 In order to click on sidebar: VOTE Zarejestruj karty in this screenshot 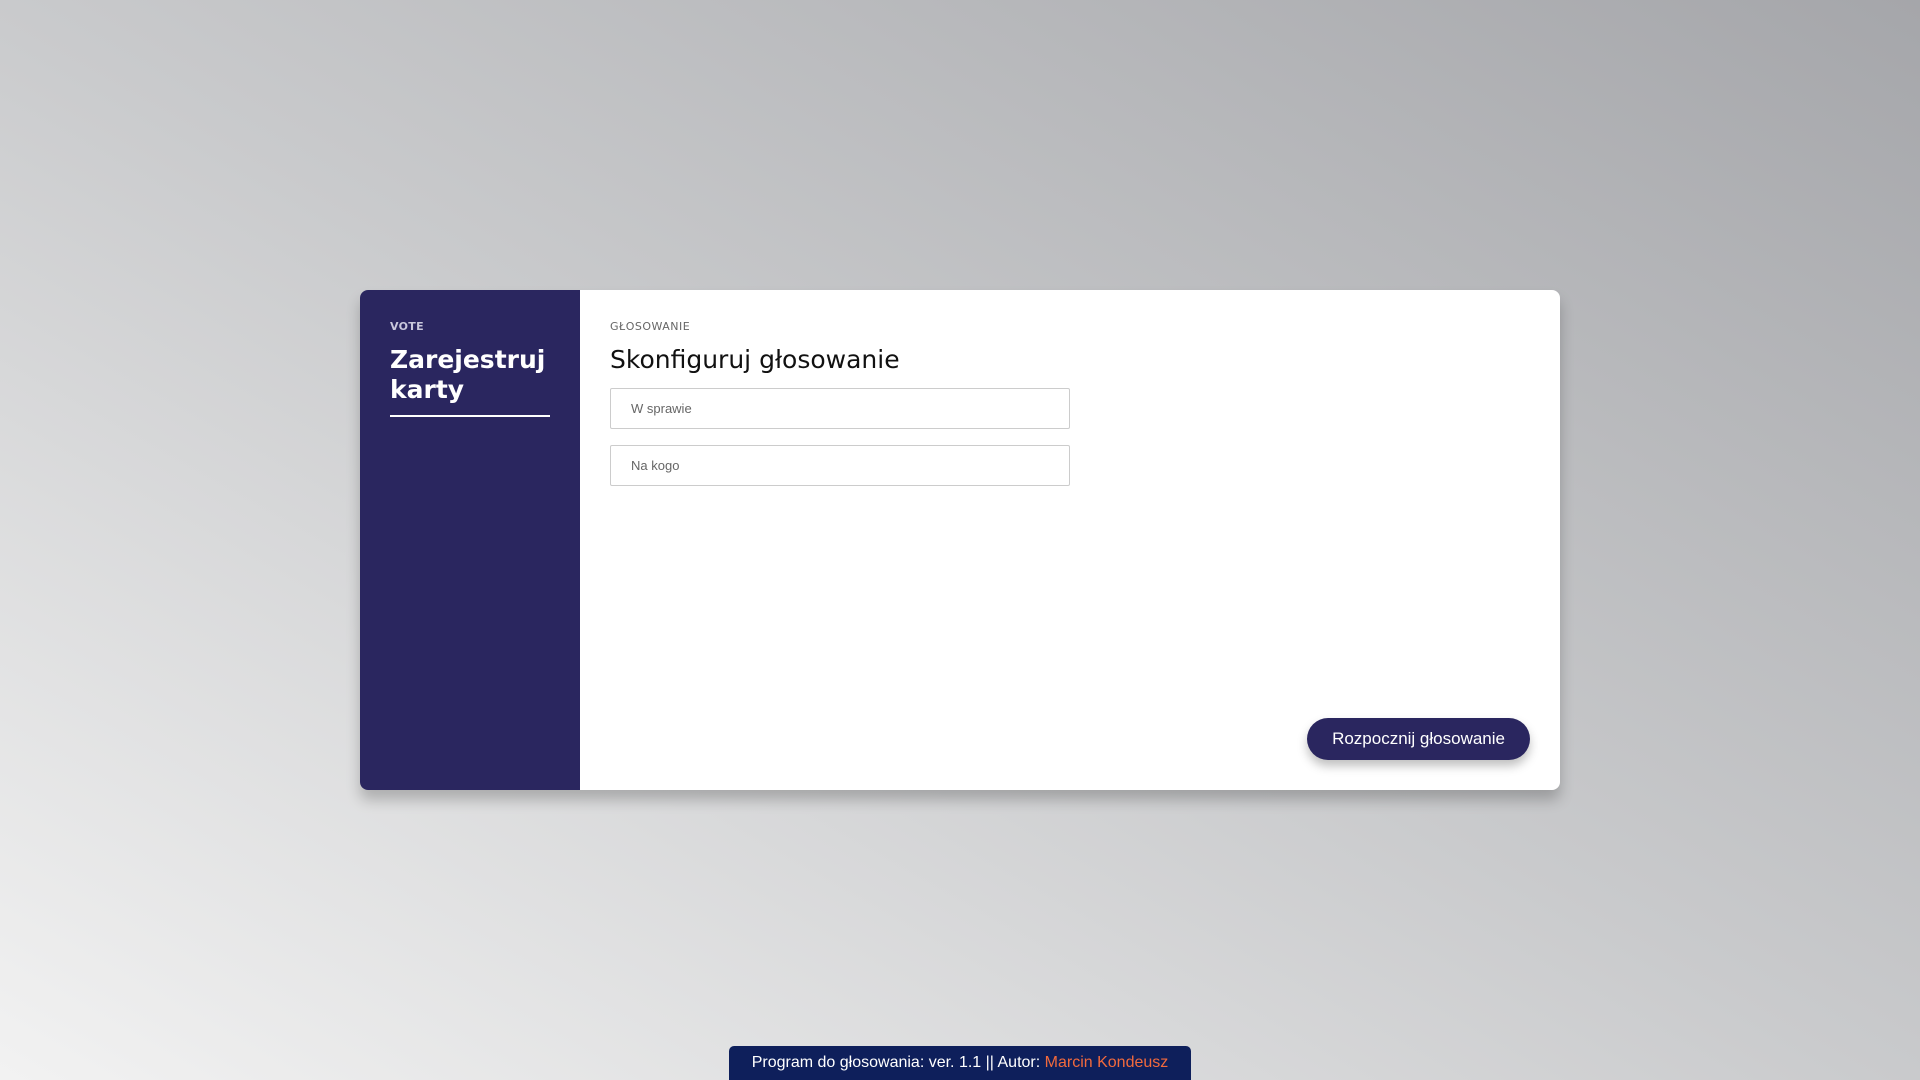, I will do `click(470, 540)`.